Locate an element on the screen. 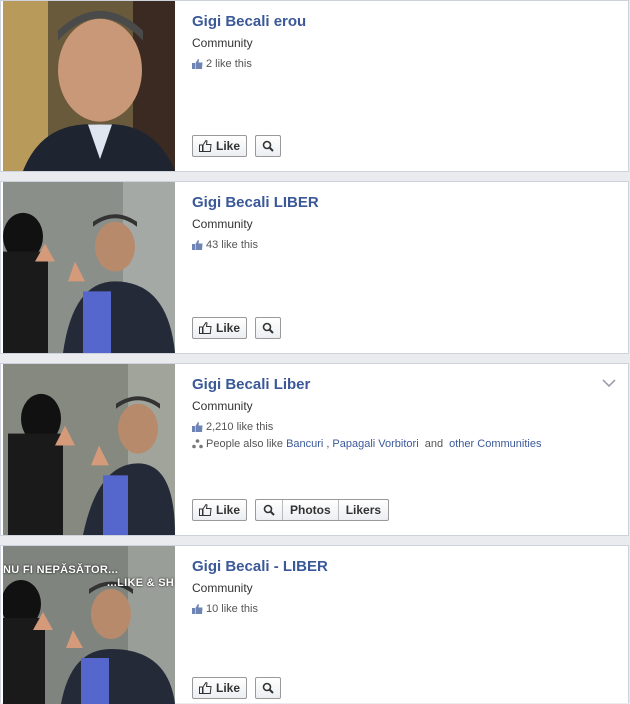 This screenshot has width=630, height=704. like-count: 10 like this is located at coordinates (225, 609).